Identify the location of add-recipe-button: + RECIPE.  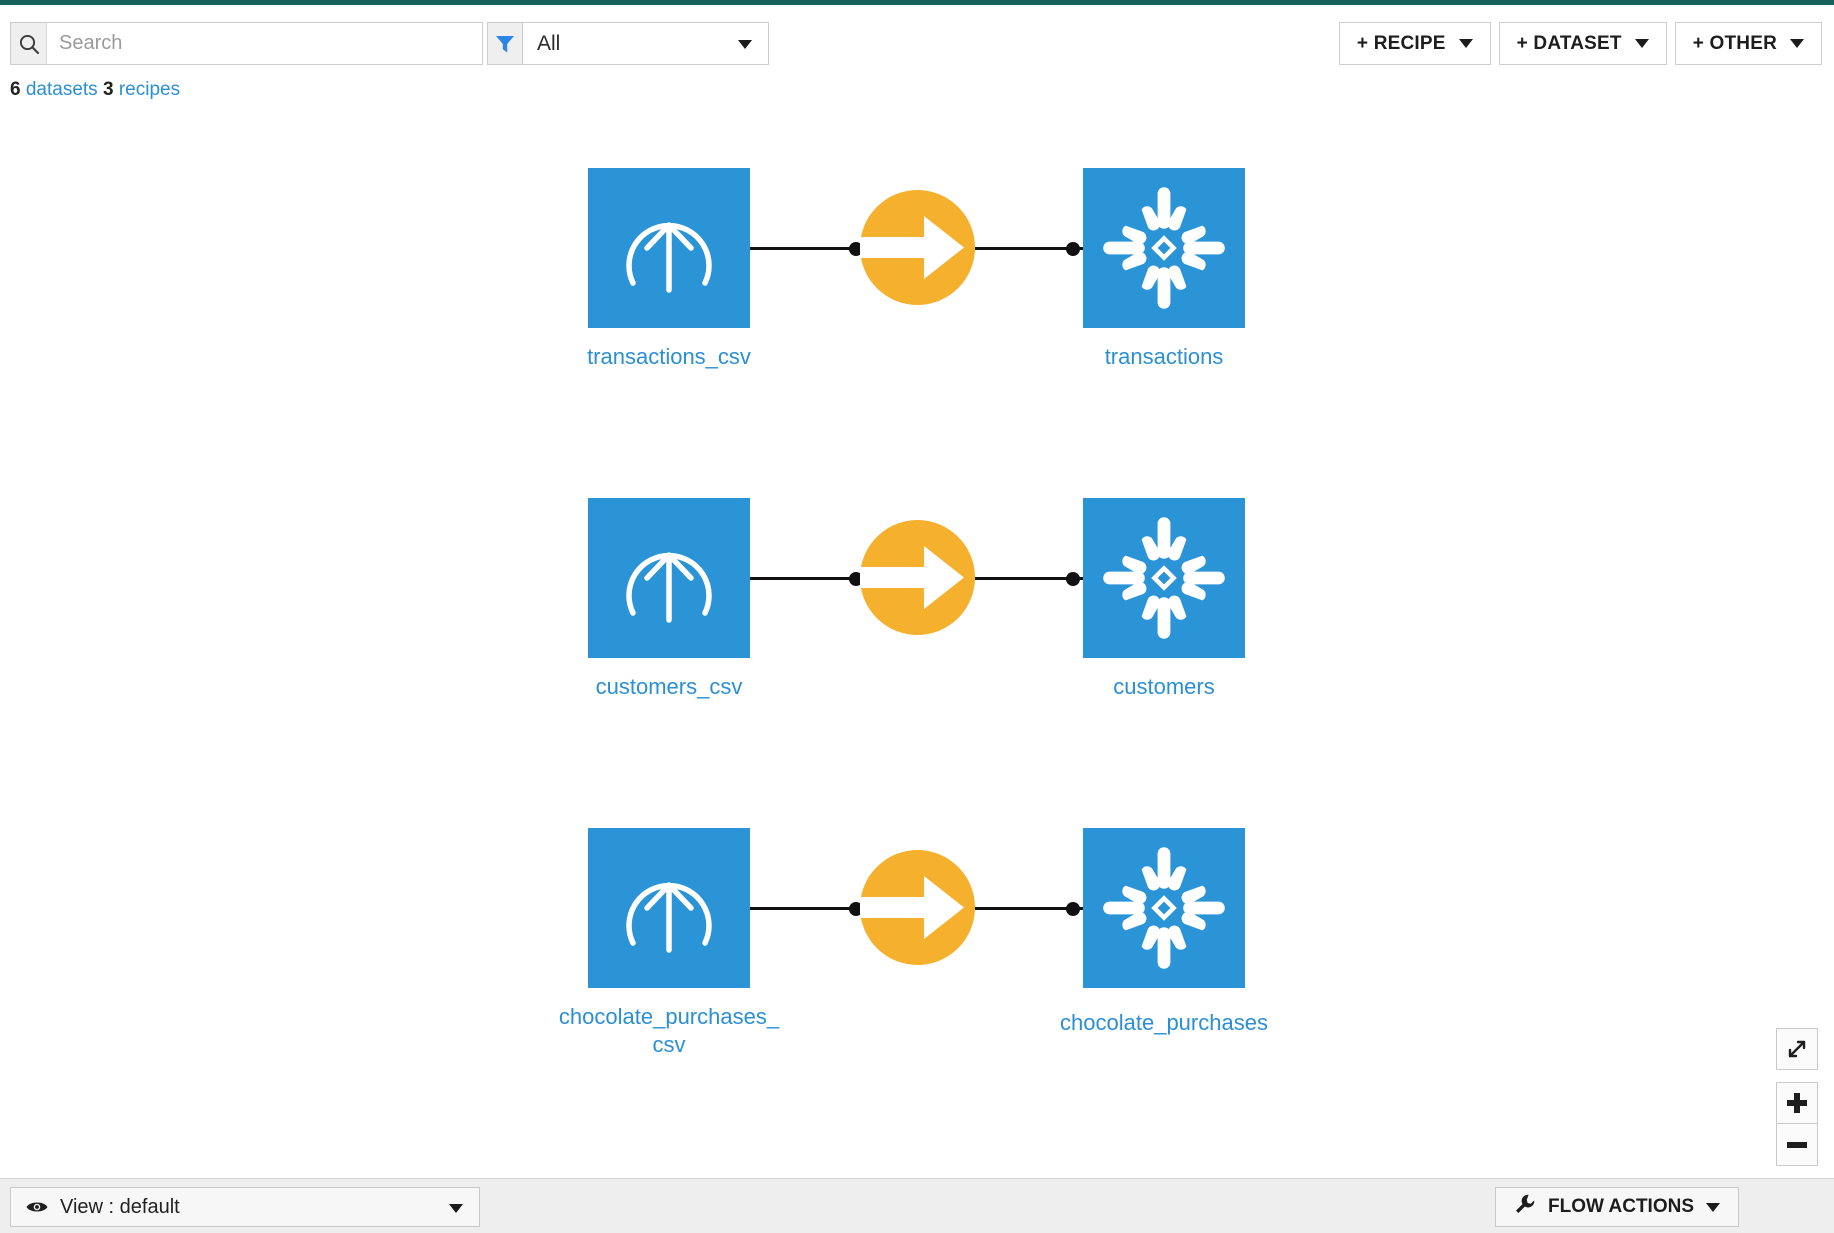
(1414, 43).